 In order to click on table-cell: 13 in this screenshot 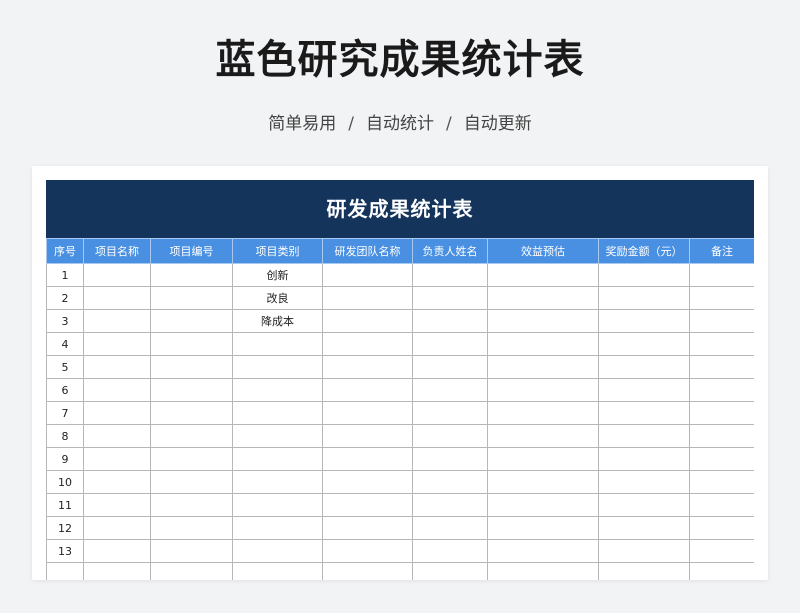, I will do `click(65, 551)`.